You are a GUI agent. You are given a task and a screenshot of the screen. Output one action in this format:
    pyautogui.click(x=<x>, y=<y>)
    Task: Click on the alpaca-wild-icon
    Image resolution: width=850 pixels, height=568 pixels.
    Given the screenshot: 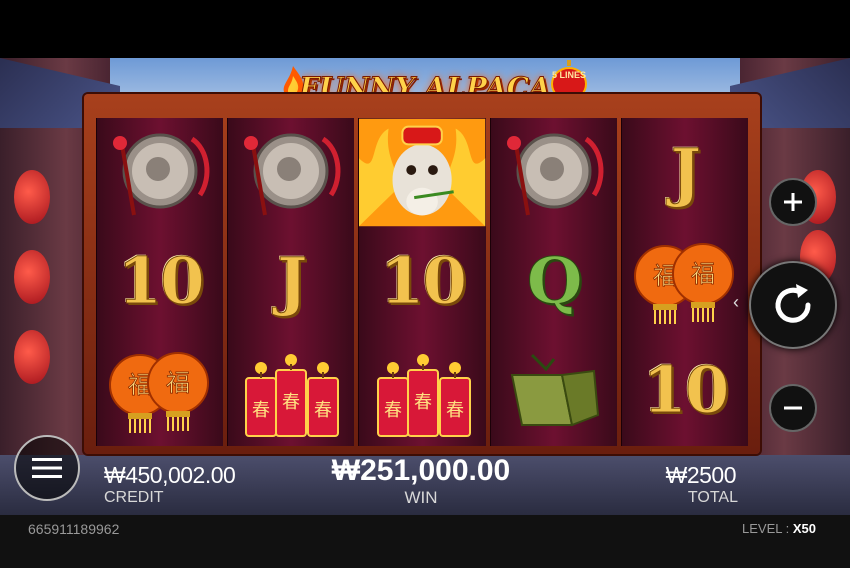 What is the action you would take?
    pyautogui.click(x=422, y=172)
    